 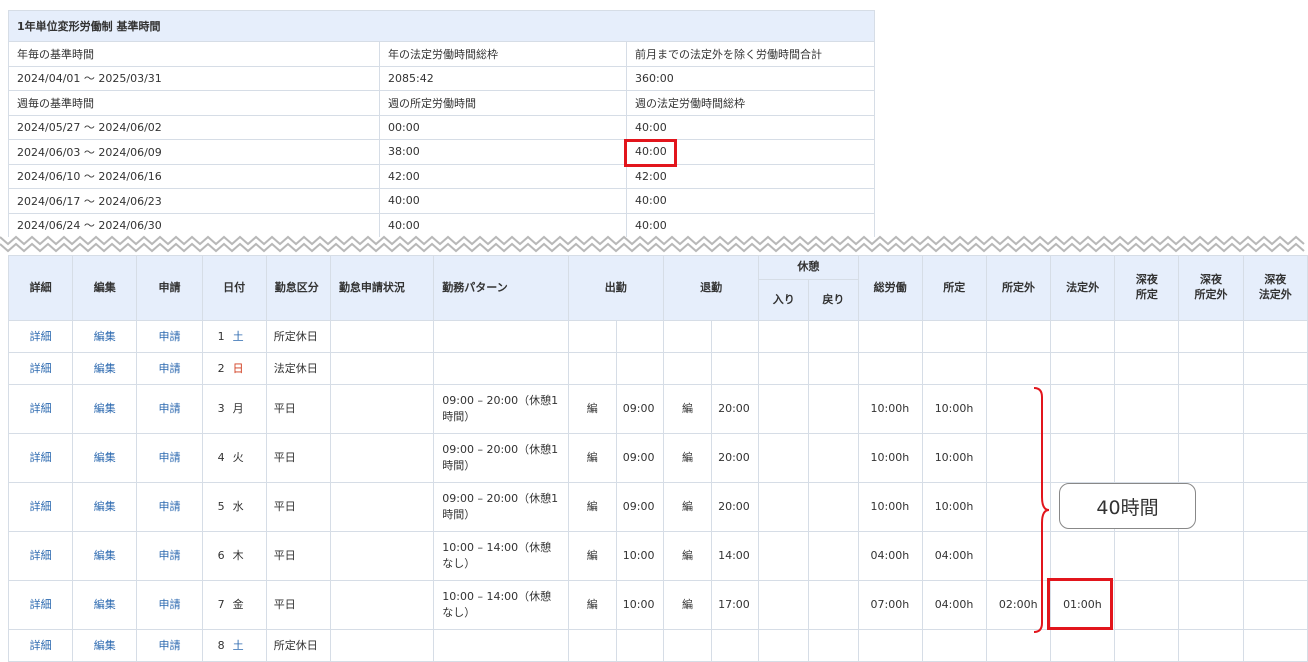 What do you see at coordinates (750, 103) in the screenshot?
I see `header-cell: 週の法定労働時間総枠` at bounding box center [750, 103].